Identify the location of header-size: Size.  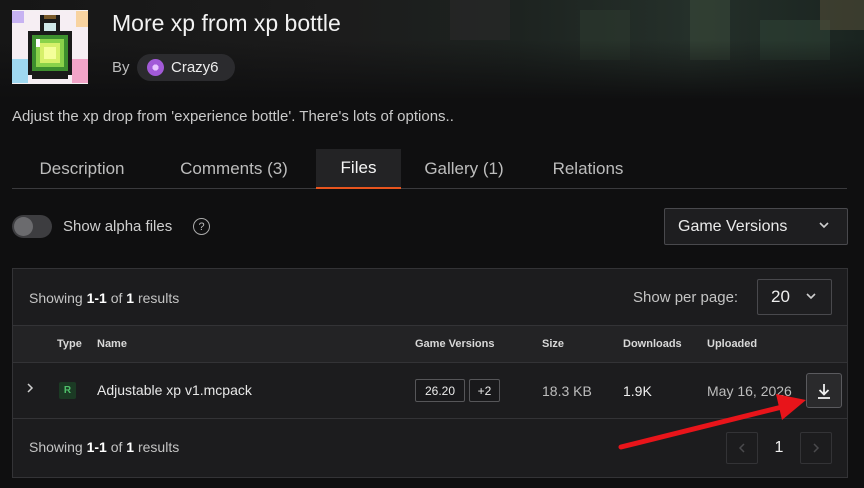
(553, 344).